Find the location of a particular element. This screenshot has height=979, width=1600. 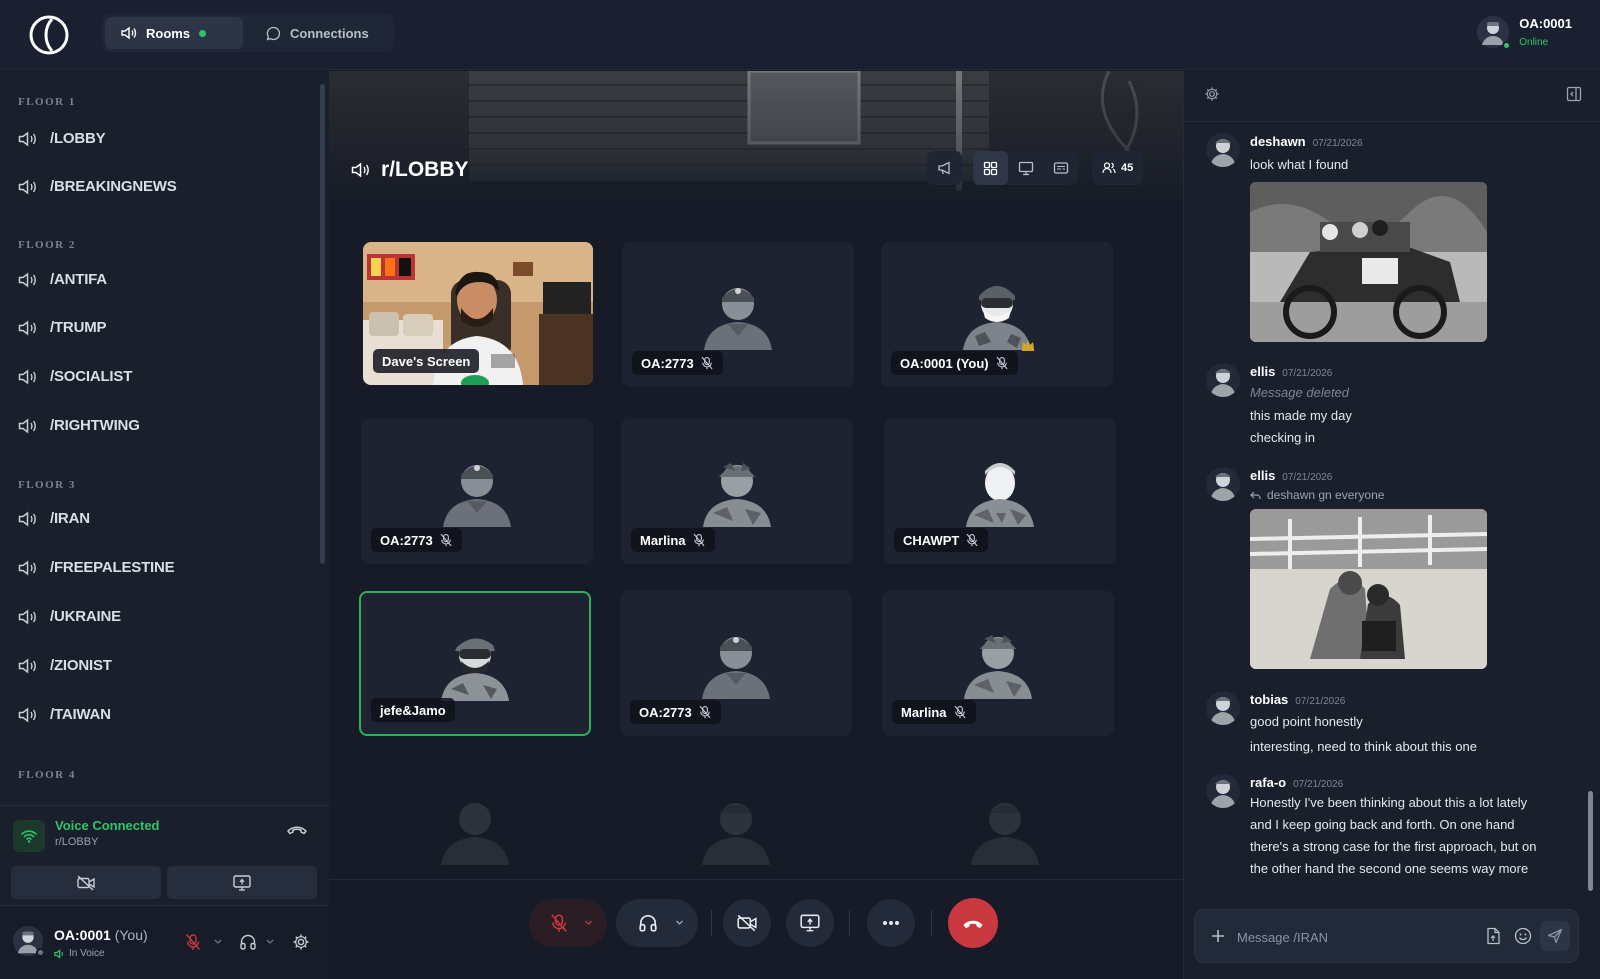

camera-off-button is located at coordinates (86, 882).